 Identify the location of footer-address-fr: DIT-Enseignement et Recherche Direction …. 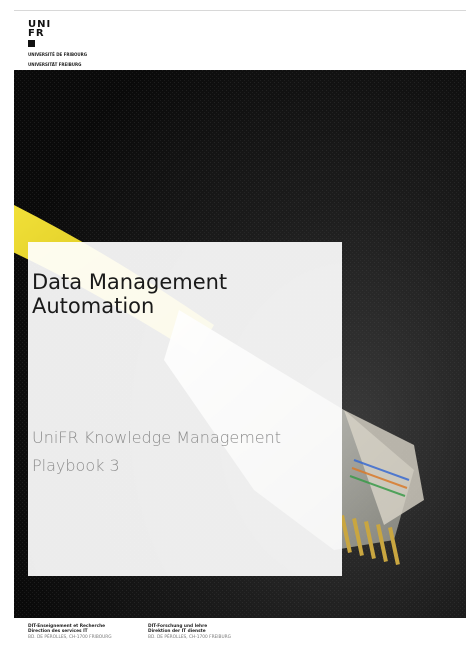
(70, 632).